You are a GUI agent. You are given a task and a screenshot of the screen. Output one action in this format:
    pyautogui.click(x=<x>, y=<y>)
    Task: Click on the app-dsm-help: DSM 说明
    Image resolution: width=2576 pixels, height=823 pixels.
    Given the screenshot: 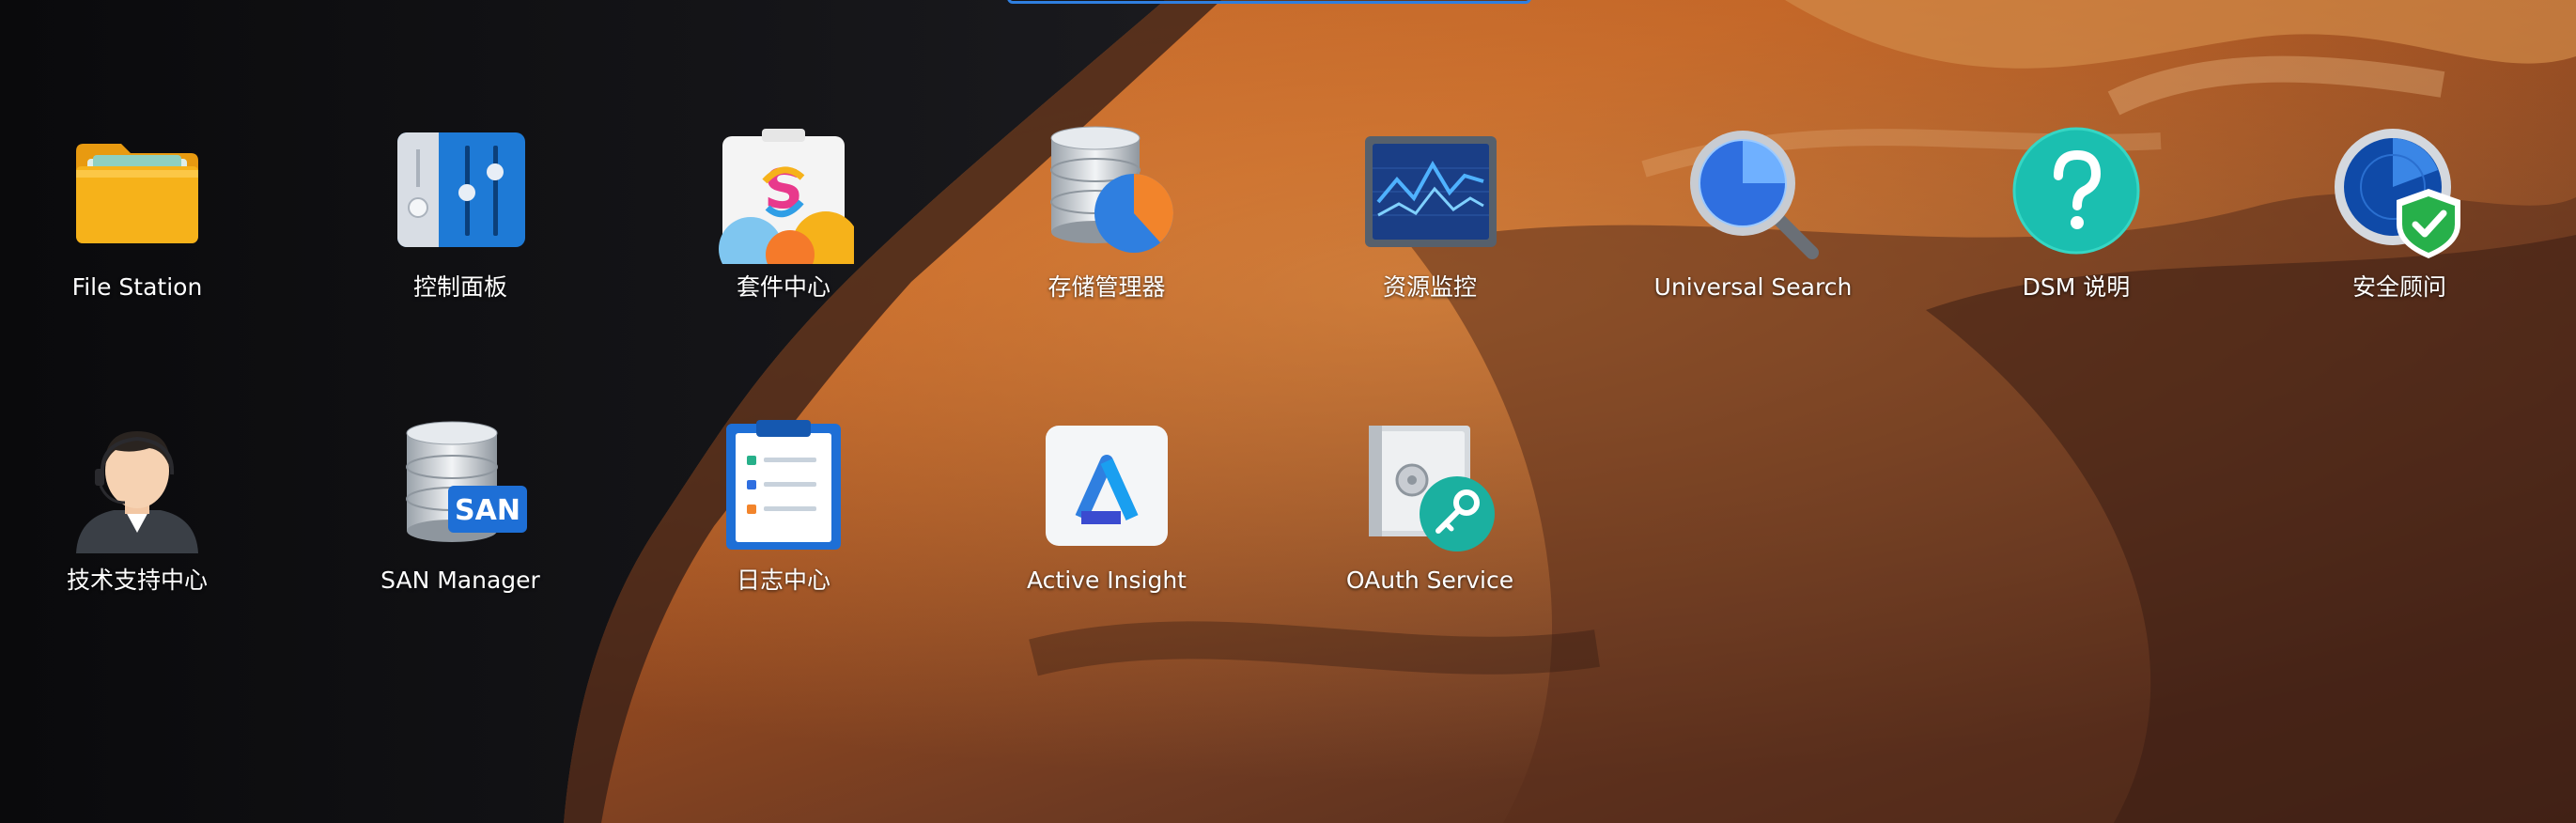 What is the action you would take?
    pyautogui.click(x=2076, y=217)
    